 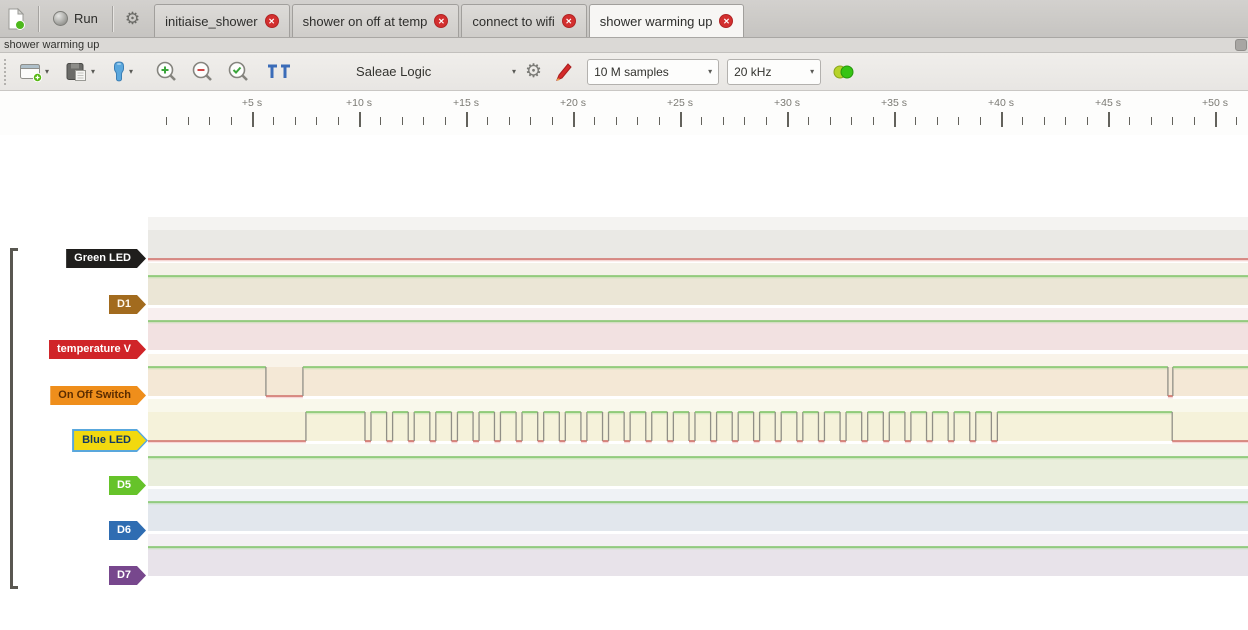 What do you see at coordinates (513, 21) in the screenshot?
I see `tab-label: connect to wifi` at bounding box center [513, 21].